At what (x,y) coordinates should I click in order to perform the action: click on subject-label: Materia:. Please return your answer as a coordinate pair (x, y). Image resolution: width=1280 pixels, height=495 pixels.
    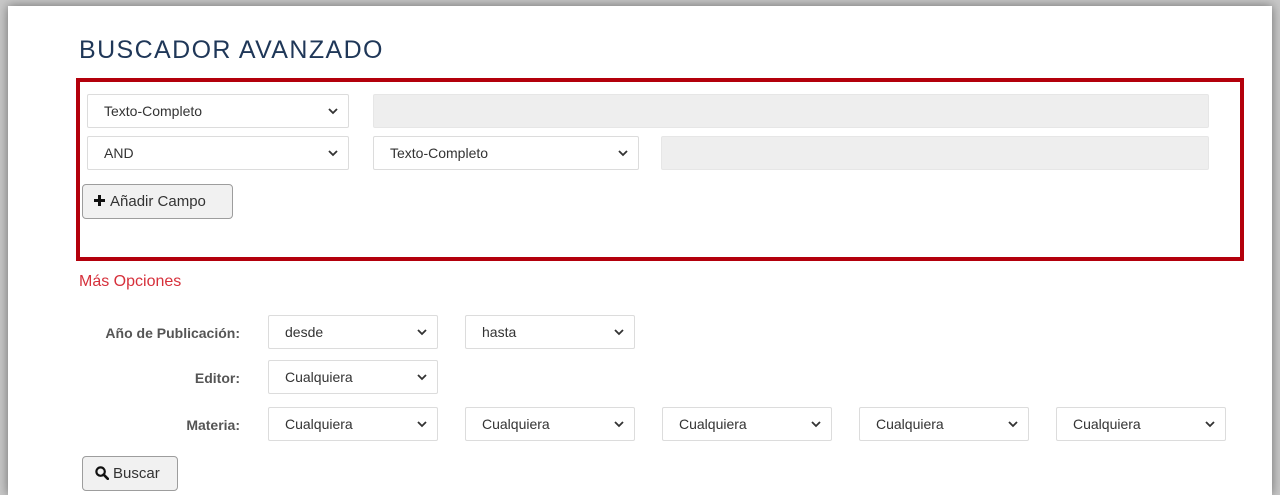
    Looking at the image, I should click on (213, 425).